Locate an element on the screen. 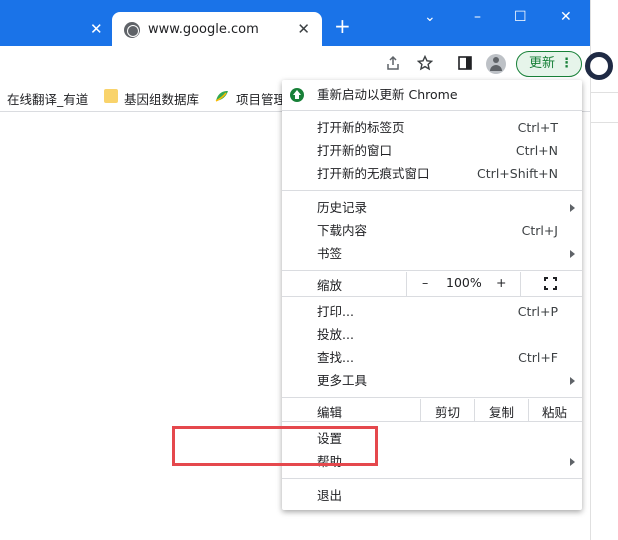 Image resolution: width=618 pixels, height=540 pixels. update-arrow-icon is located at coordinates (297, 95).